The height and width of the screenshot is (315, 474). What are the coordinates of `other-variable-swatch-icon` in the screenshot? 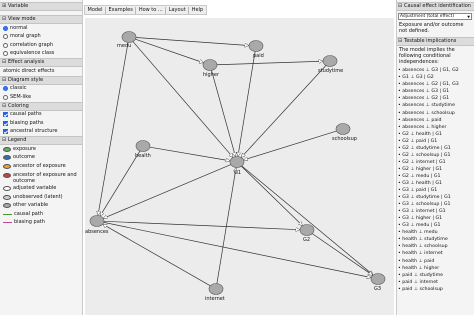 It's located at (7, 206).